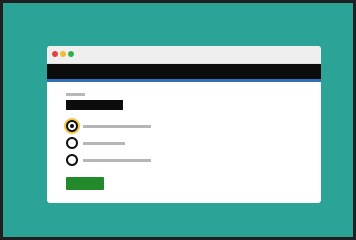 The image size is (356, 240). I want to click on form-overline-placeholder, so click(75, 94).